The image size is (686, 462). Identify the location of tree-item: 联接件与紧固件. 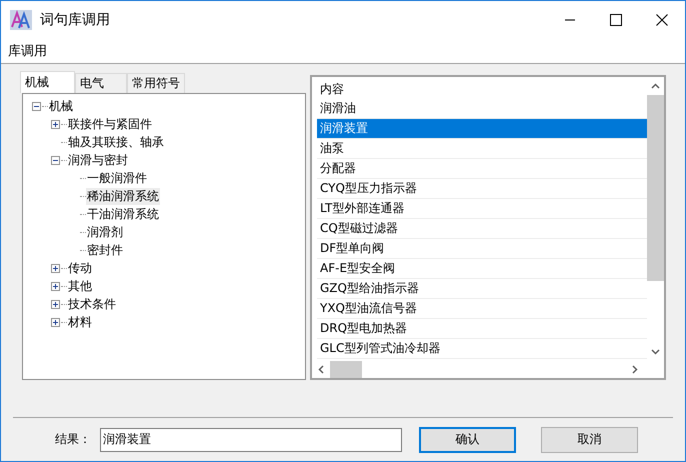
(110, 124).